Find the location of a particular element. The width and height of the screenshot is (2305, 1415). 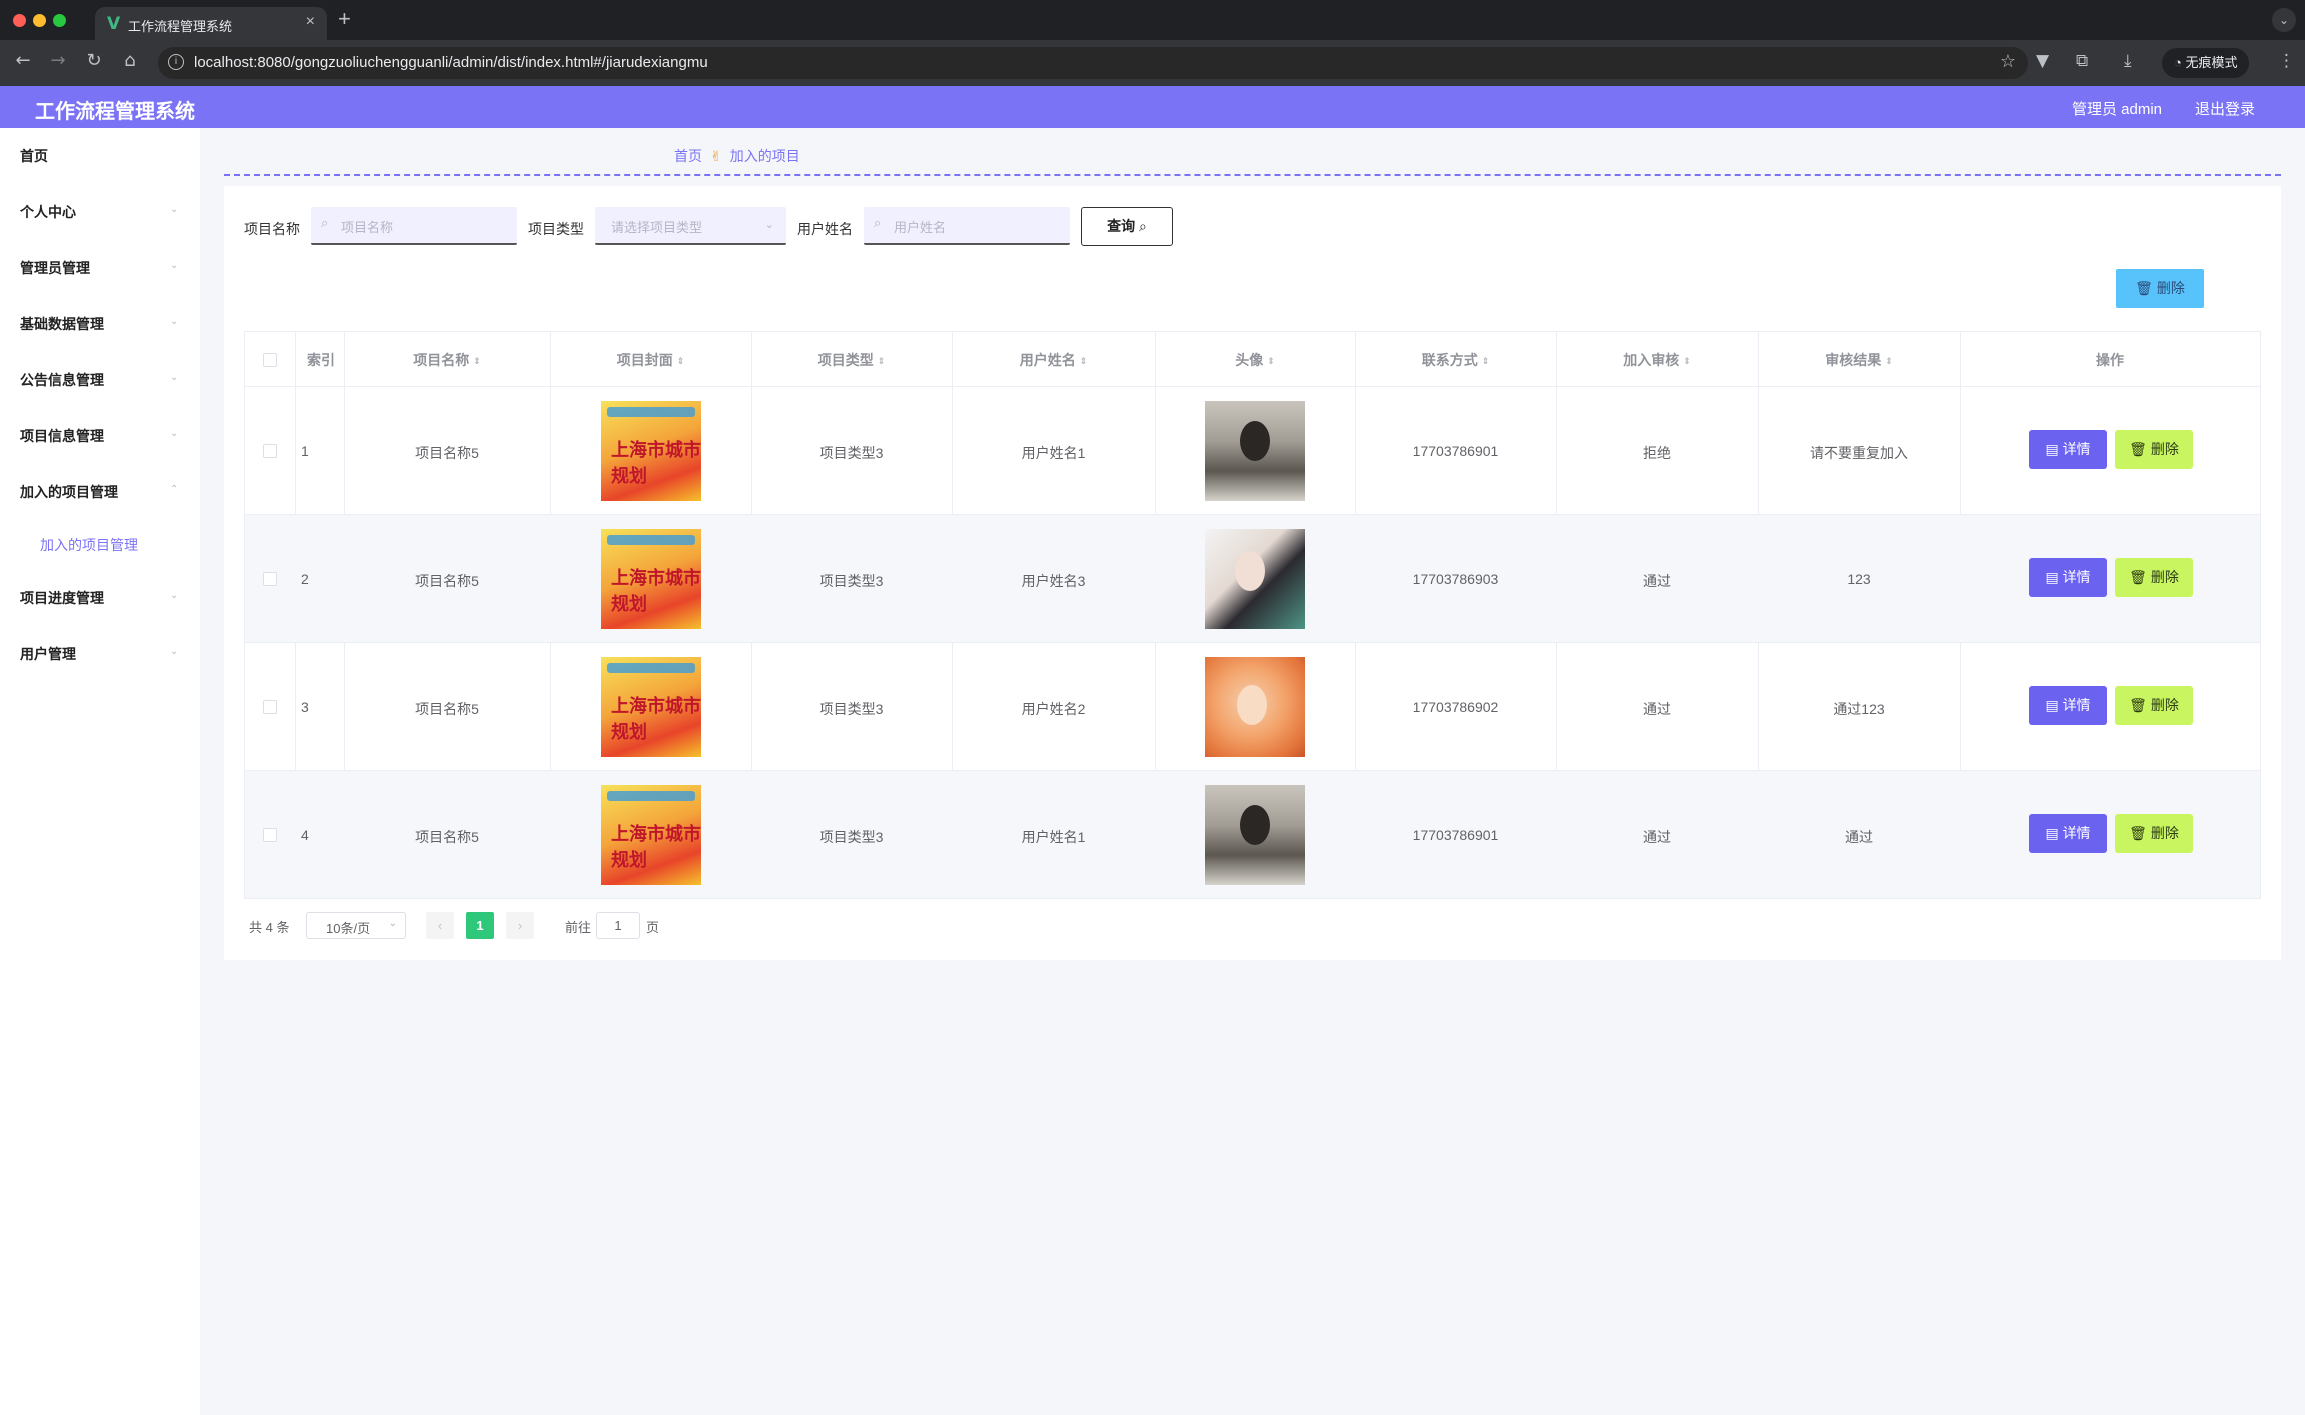

column-header-phone: 联系方式 ⇕ is located at coordinates (1455, 360).